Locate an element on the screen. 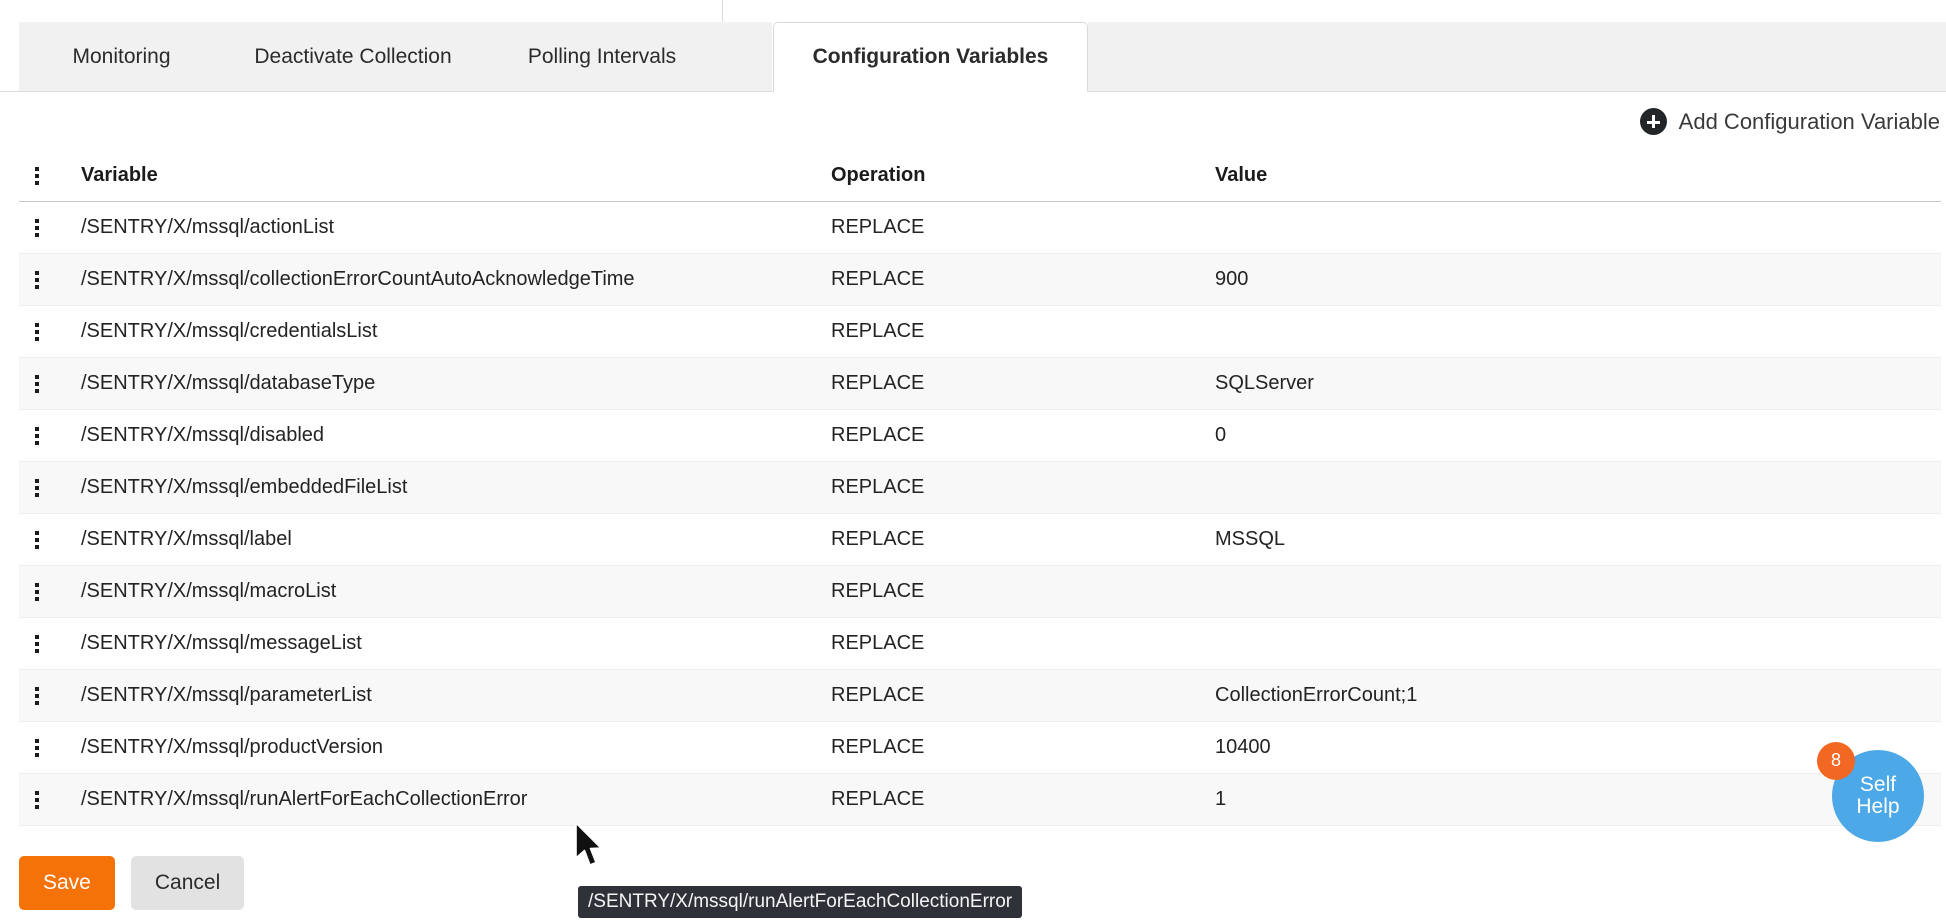 The width and height of the screenshot is (1946, 920). cell-variable: /SENTRY/X/mssql/databaseType is located at coordinates (228, 383).